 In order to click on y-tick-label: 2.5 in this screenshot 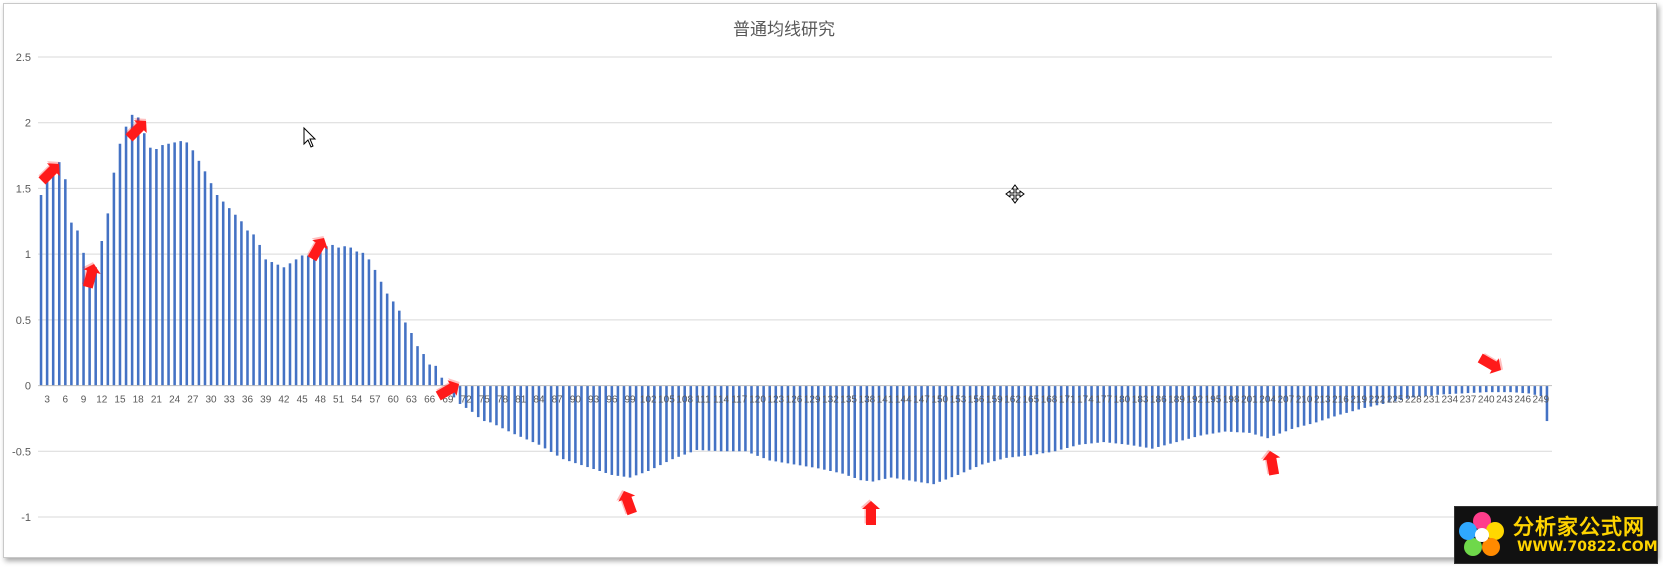, I will do `click(23, 58)`.